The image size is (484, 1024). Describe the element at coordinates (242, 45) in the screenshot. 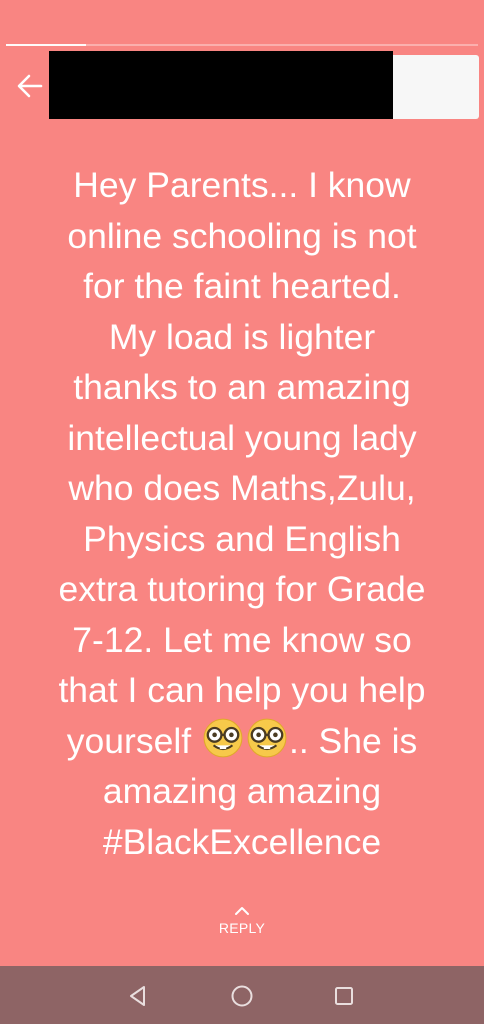

I see `status-progress-track` at that location.